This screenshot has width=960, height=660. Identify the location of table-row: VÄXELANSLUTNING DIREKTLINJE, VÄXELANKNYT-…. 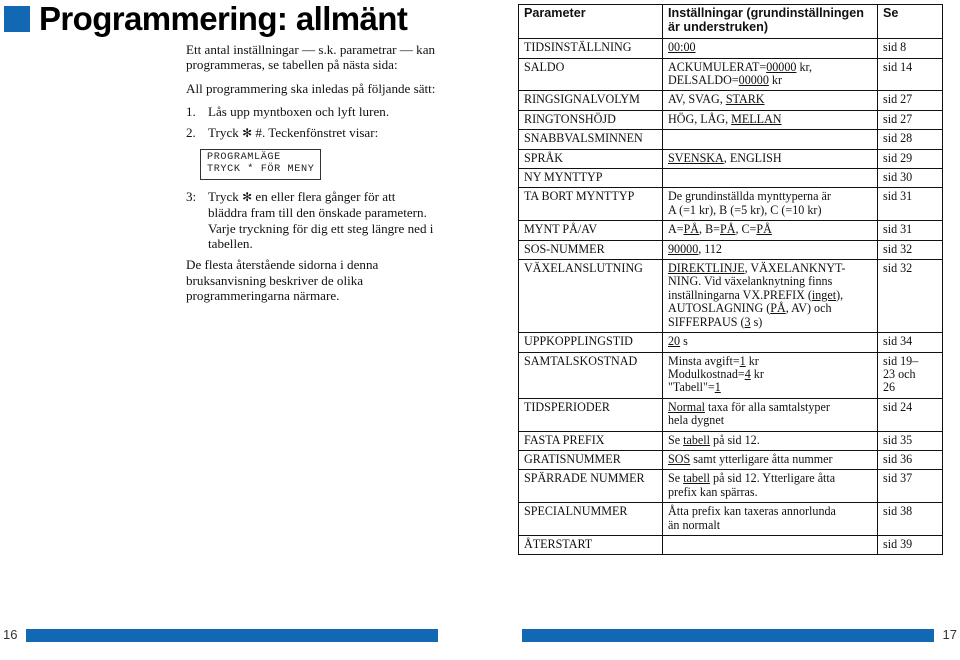
(730, 296).